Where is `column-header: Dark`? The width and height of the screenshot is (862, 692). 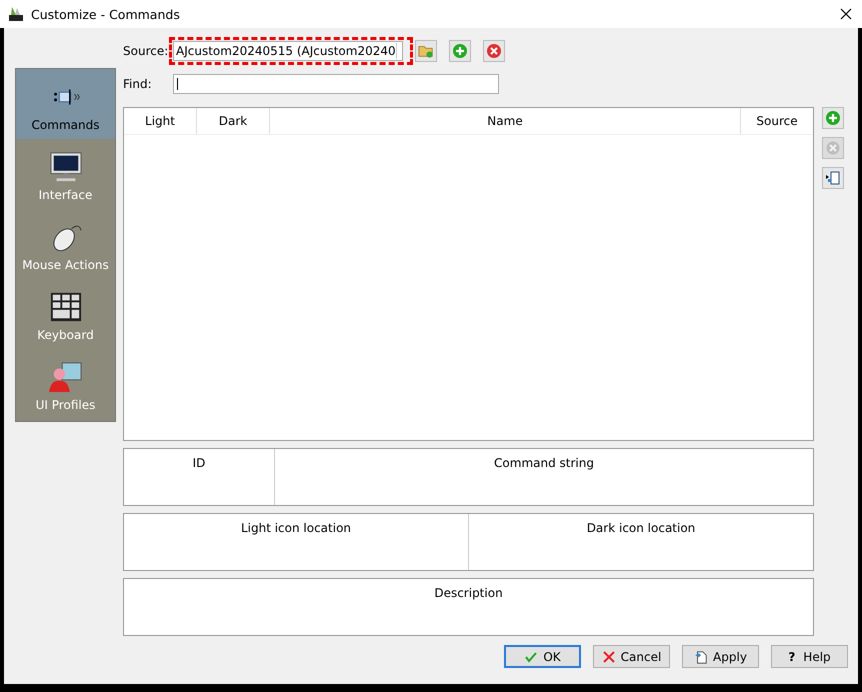
column-header: Dark is located at coordinates (233, 121).